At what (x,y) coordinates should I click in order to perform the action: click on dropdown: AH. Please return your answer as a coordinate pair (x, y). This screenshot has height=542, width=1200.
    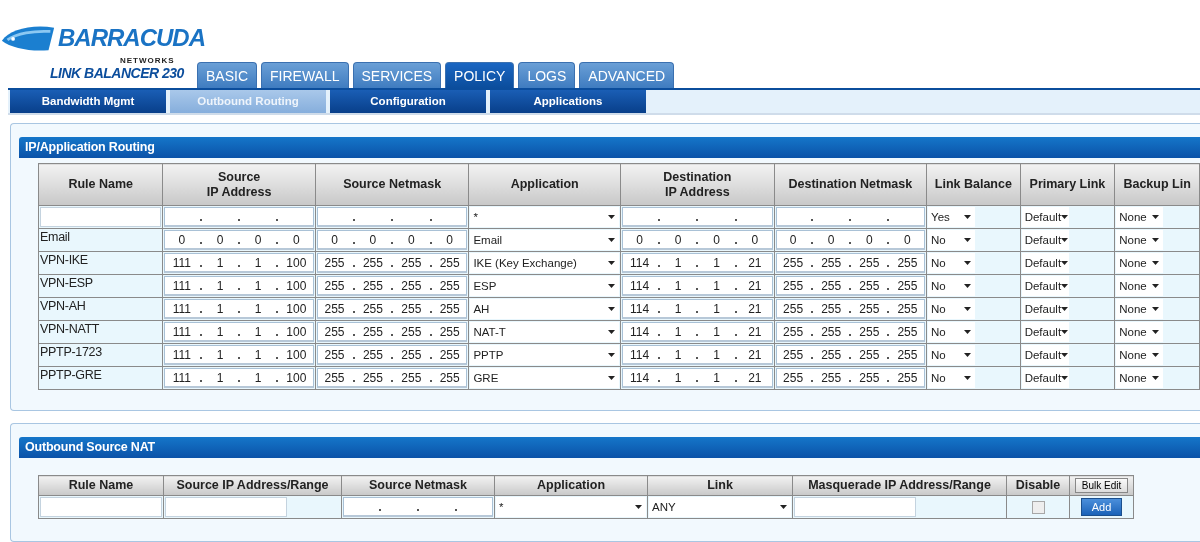
    Looking at the image, I should click on (545, 309).